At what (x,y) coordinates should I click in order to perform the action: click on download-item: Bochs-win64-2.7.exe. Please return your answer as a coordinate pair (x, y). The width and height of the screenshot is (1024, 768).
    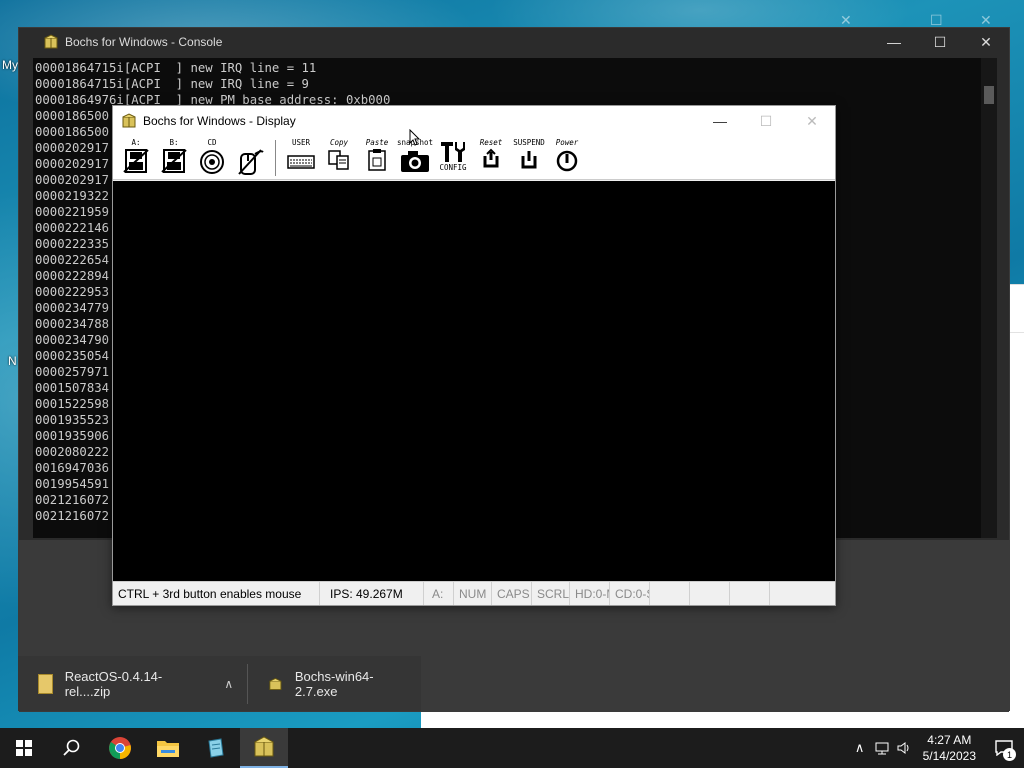
    Looking at the image, I should click on (334, 683).